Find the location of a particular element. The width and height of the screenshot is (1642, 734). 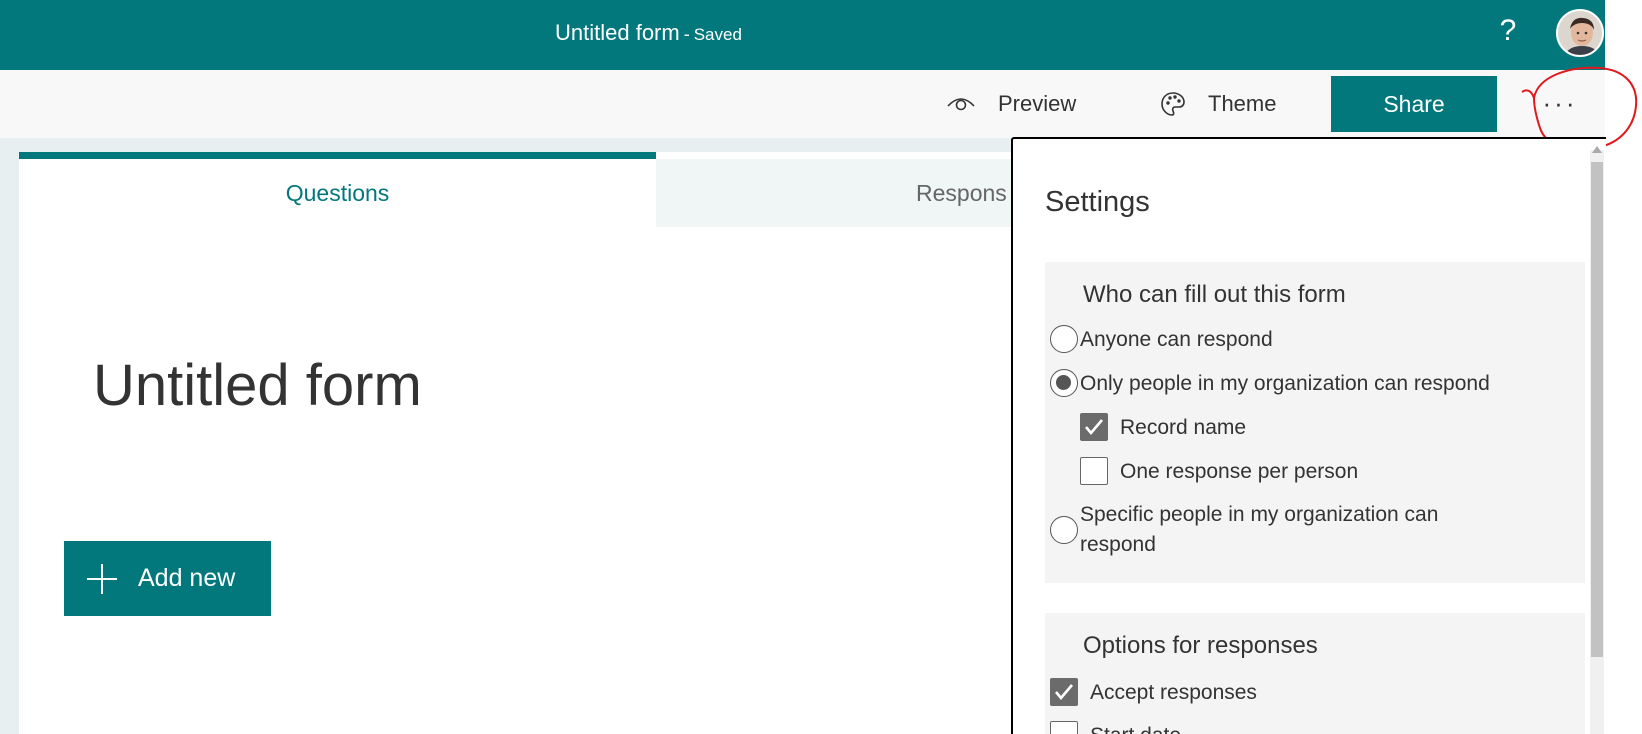

scroll-up-arrow-icon is located at coordinates (1597, 149).